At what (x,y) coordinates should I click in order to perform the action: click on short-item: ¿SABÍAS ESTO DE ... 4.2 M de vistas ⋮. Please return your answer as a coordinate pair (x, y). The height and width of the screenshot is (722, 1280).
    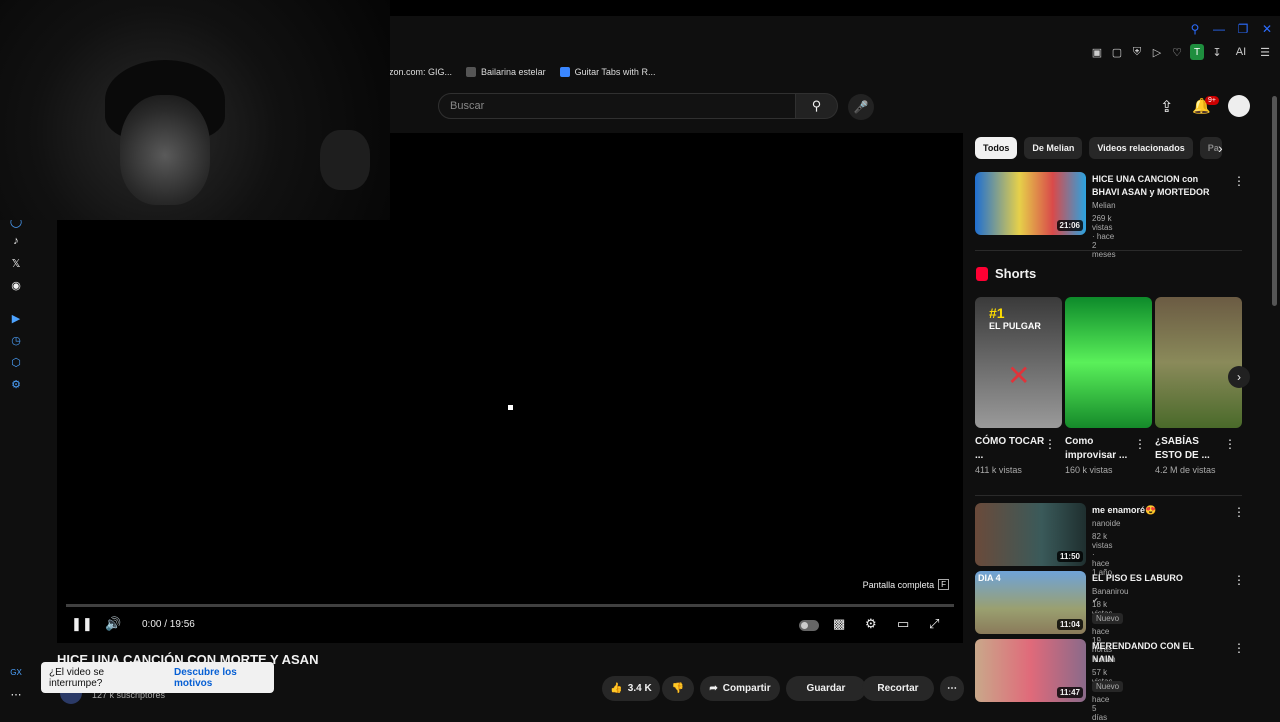
    Looking at the image, I should click on (1198, 386).